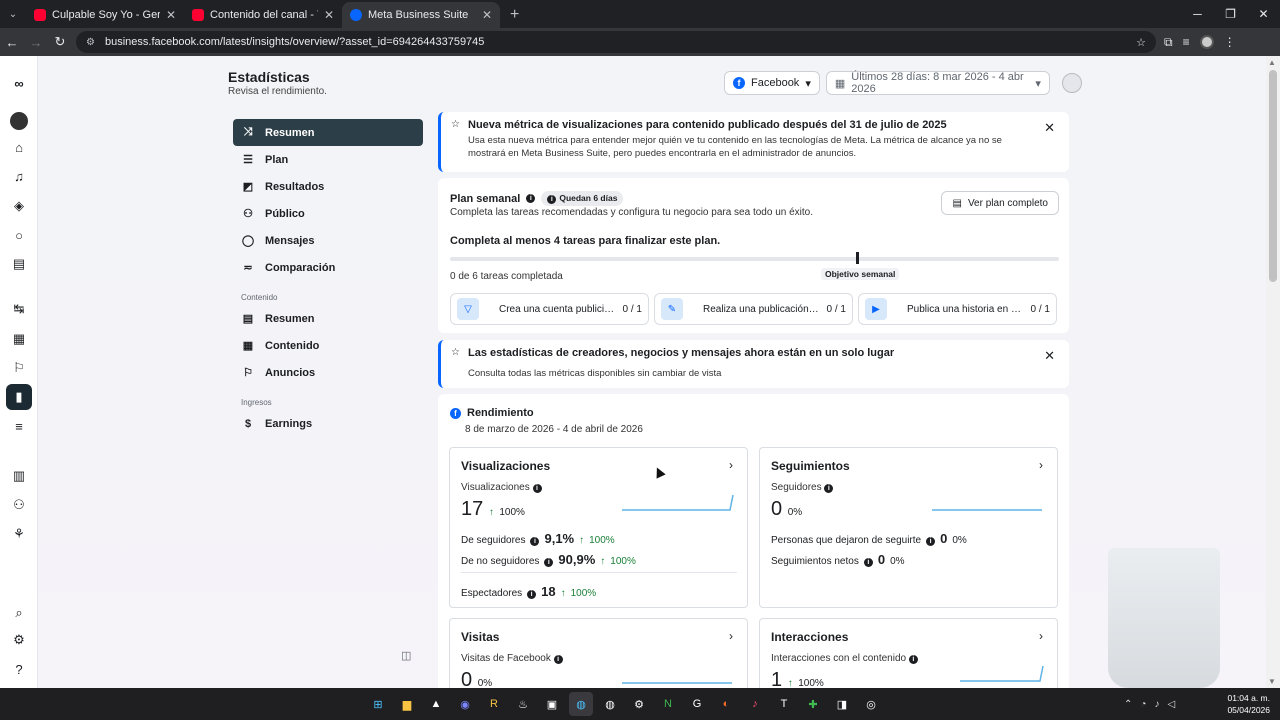 The height and width of the screenshot is (720, 1280). I want to click on nav-item-content-resumen: ▤ Resumen, so click(328, 318).